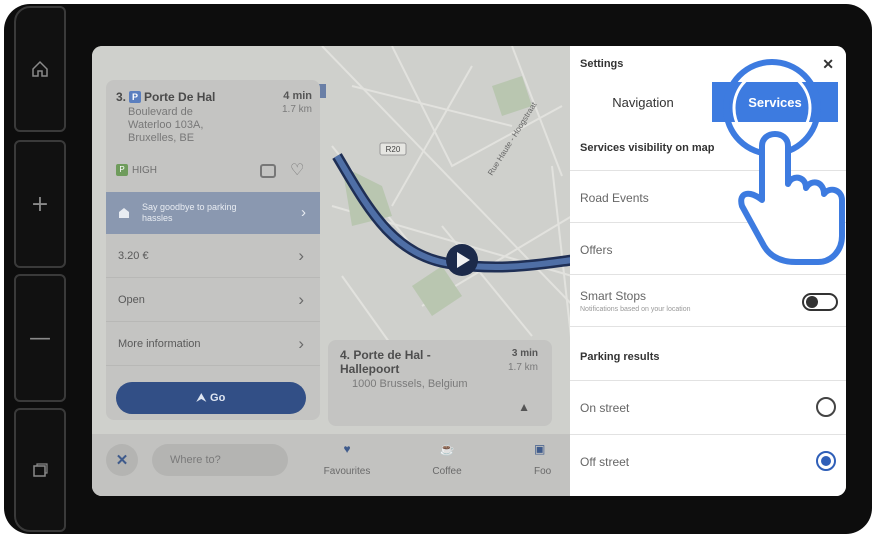  Describe the element at coordinates (297, 96) in the screenshot. I see `poi-time: 4 min` at that location.